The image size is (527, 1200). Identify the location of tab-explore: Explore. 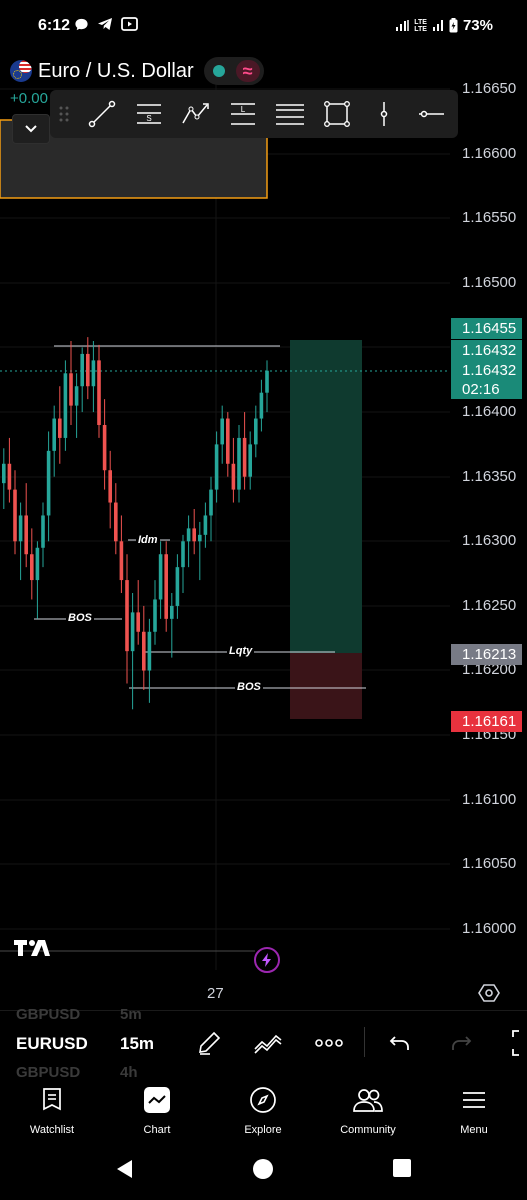
(263, 1109).